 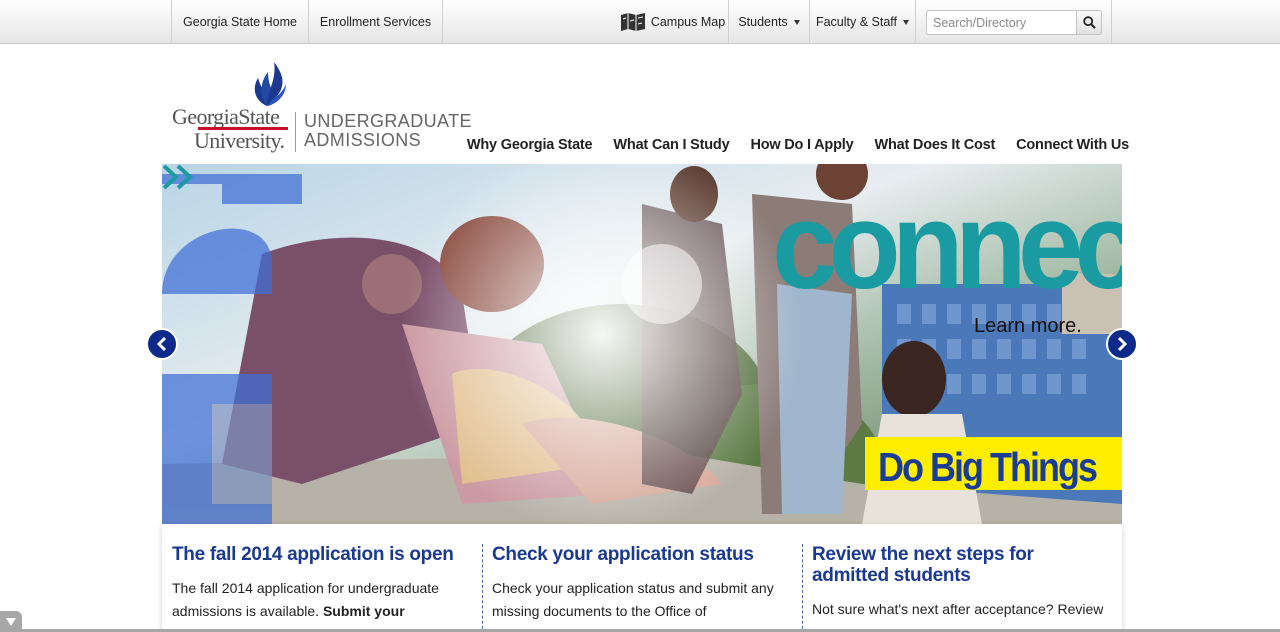 I want to click on triangle-down-icon, so click(x=11, y=621).